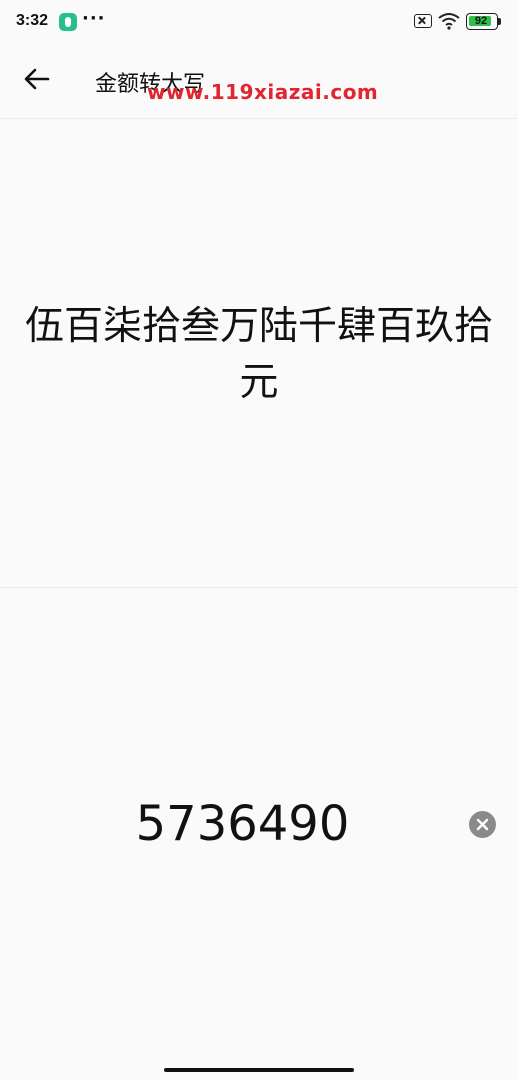 This screenshot has height=1080, width=518. I want to click on battery-tip, so click(499, 21).